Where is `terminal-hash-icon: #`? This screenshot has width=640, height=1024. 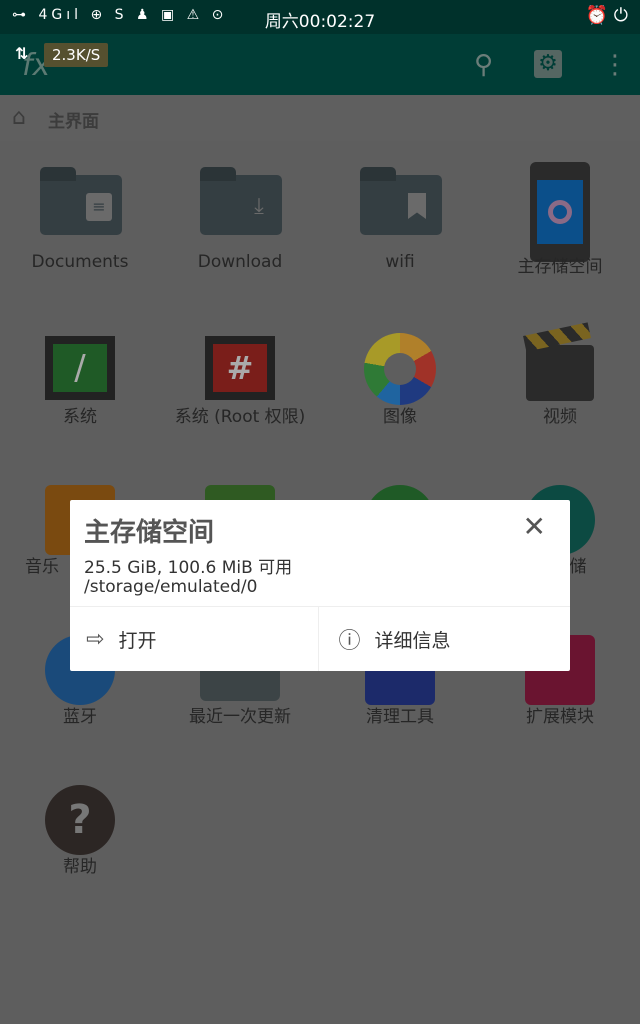 terminal-hash-icon: # is located at coordinates (240, 357).